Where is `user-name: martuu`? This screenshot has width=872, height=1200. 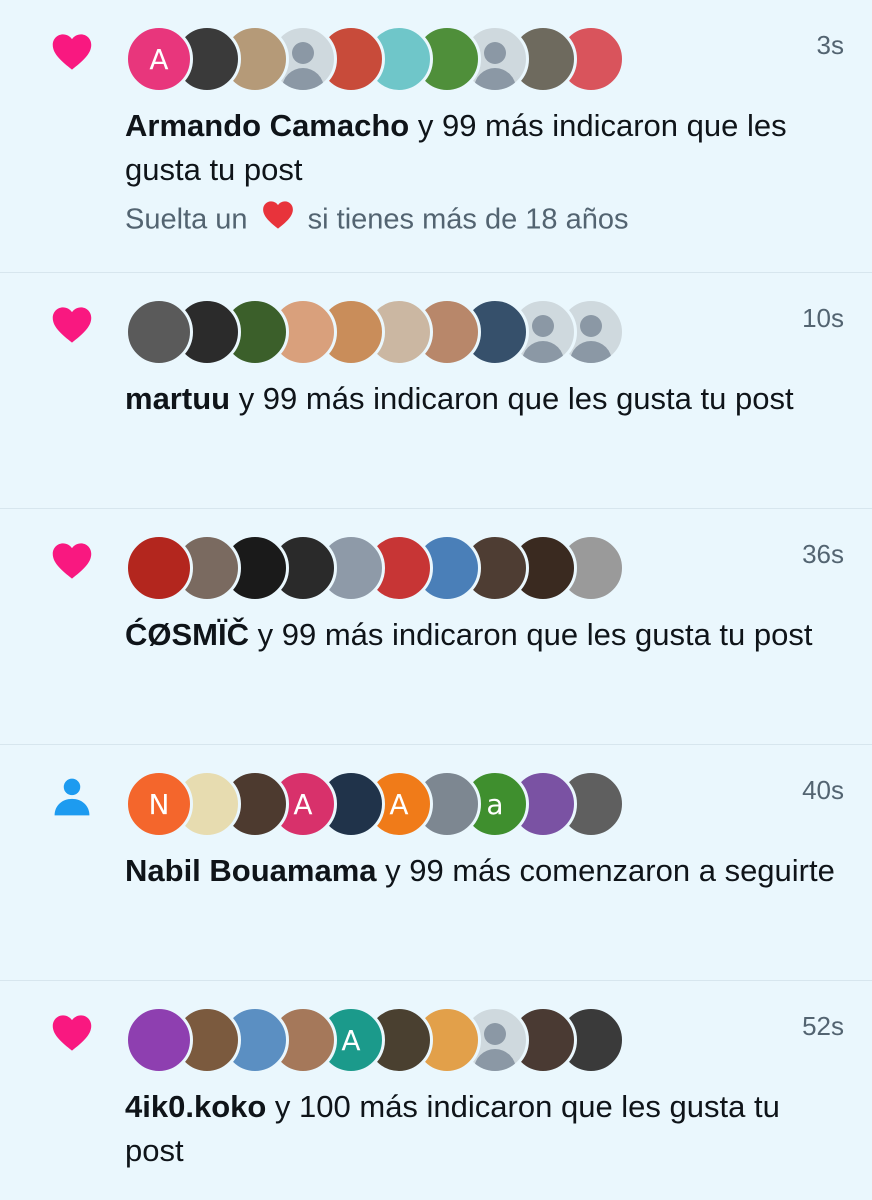
user-name: martuu is located at coordinates (177, 398).